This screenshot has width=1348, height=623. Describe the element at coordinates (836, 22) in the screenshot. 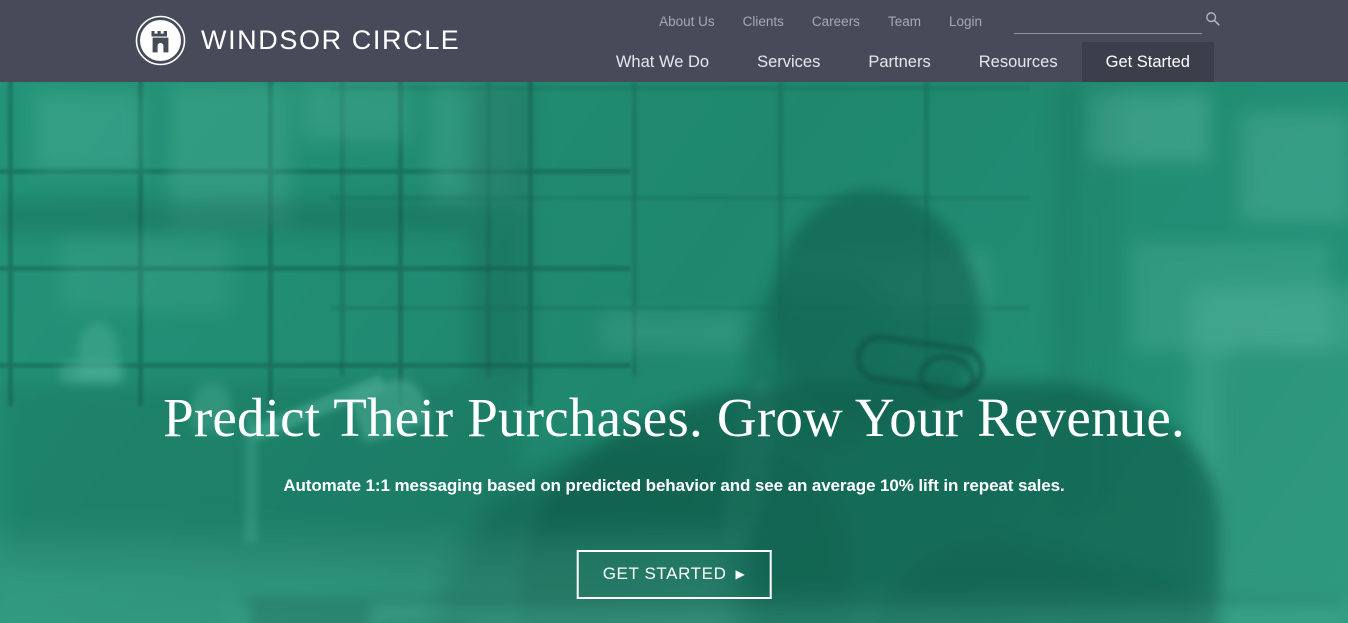

I see `utility-link-careers: Careers` at that location.